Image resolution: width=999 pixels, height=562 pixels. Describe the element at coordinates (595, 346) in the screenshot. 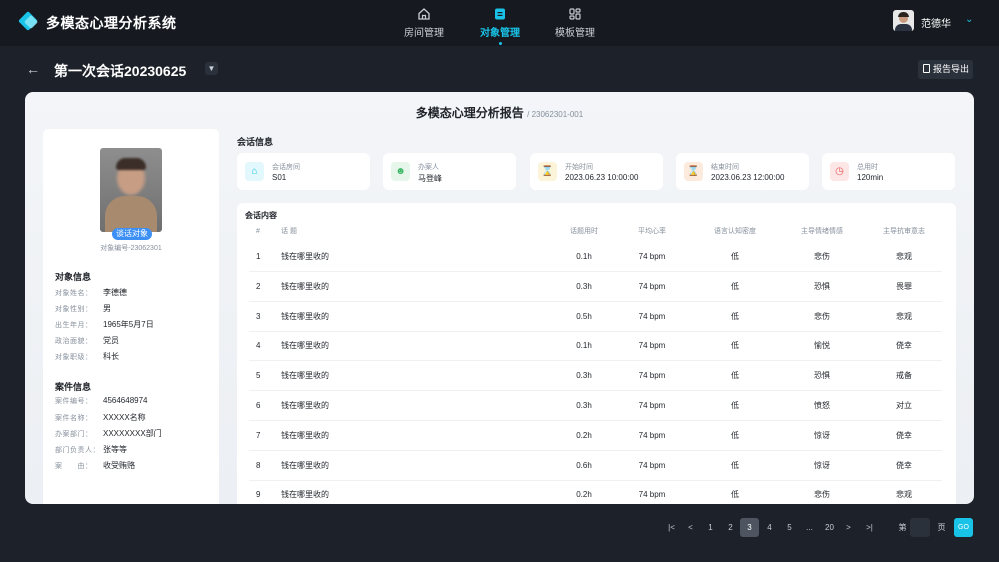

I see `table-row: 4 钱在哪里收的 0.1h 74 bpm 低 愉悦 侥幸` at that location.